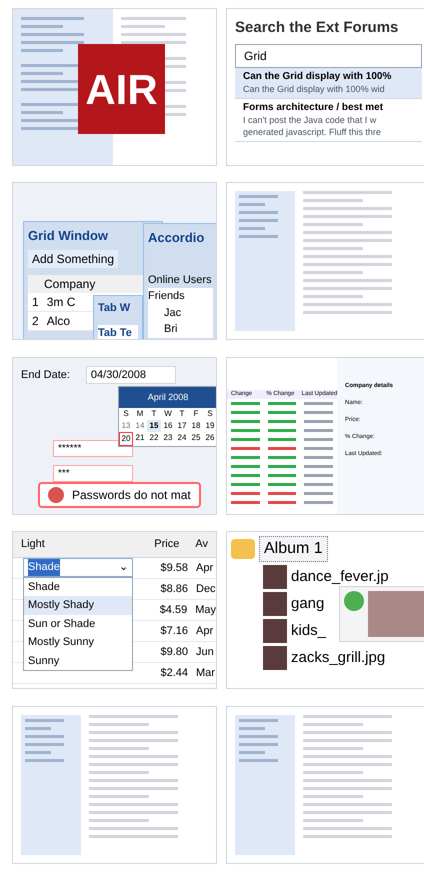 Image resolution: width=424 pixels, height=873 pixels. What do you see at coordinates (328, 83) in the screenshot?
I see `search-result: Can the Grid display with 100% Can the Grid display with 100% wid` at bounding box center [328, 83].